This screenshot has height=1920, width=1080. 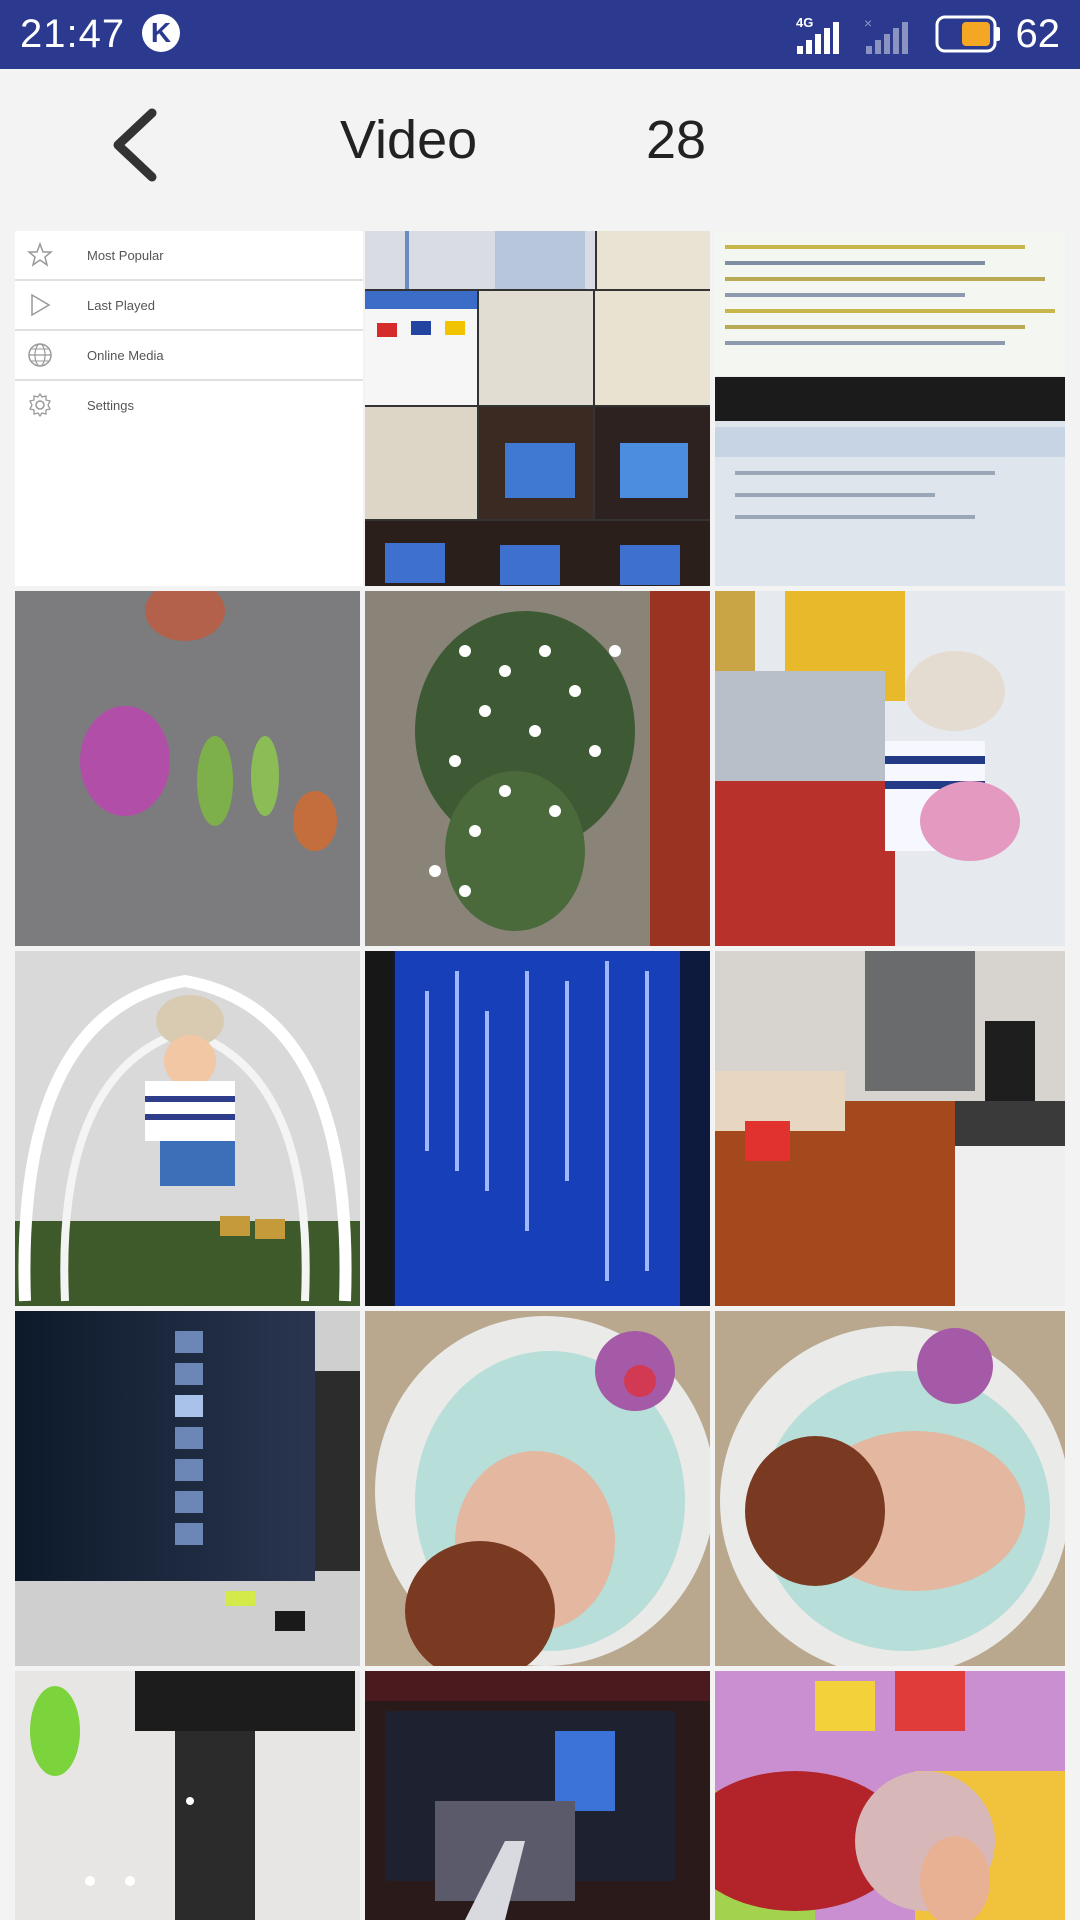 What do you see at coordinates (125, 355) in the screenshot?
I see `menu-item-label: Online Media` at bounding box center [125, 355].